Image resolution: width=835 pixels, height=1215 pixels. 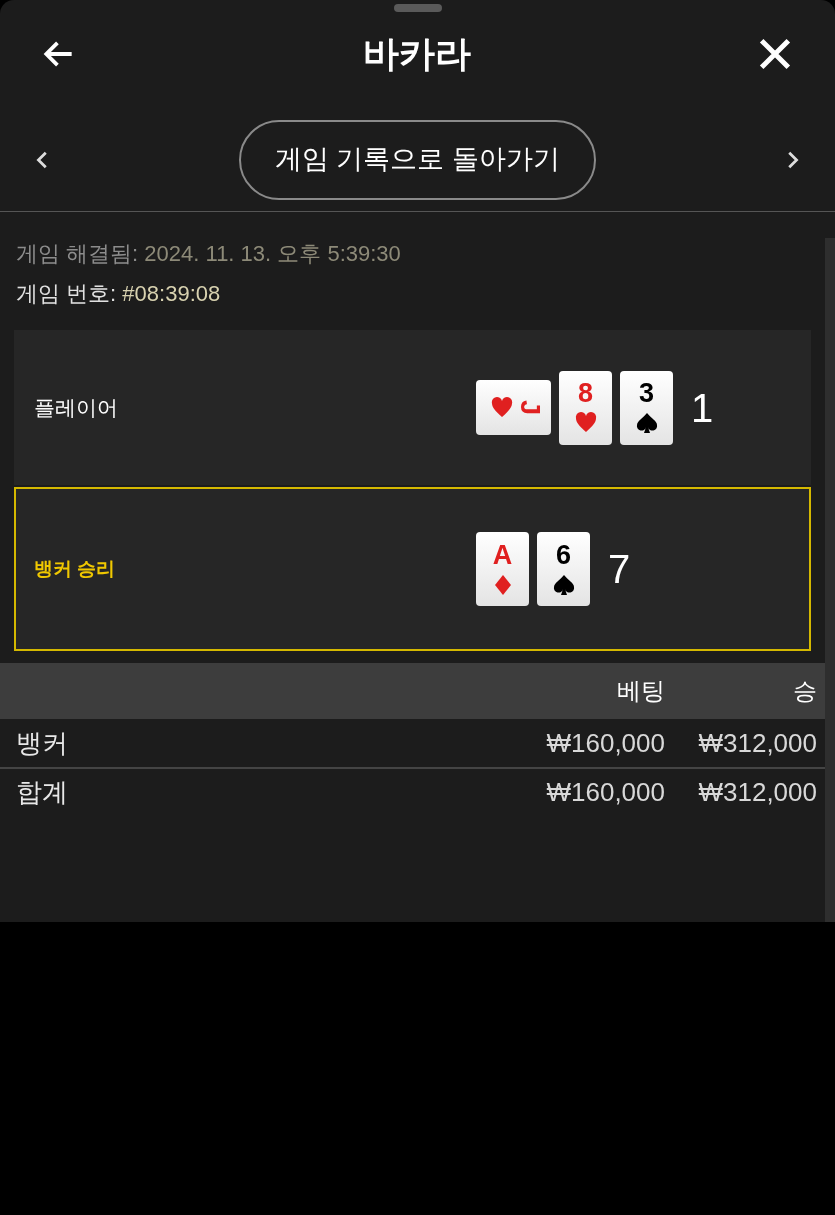 I want to click on hand-total: 7, so click(x=619, y=569).